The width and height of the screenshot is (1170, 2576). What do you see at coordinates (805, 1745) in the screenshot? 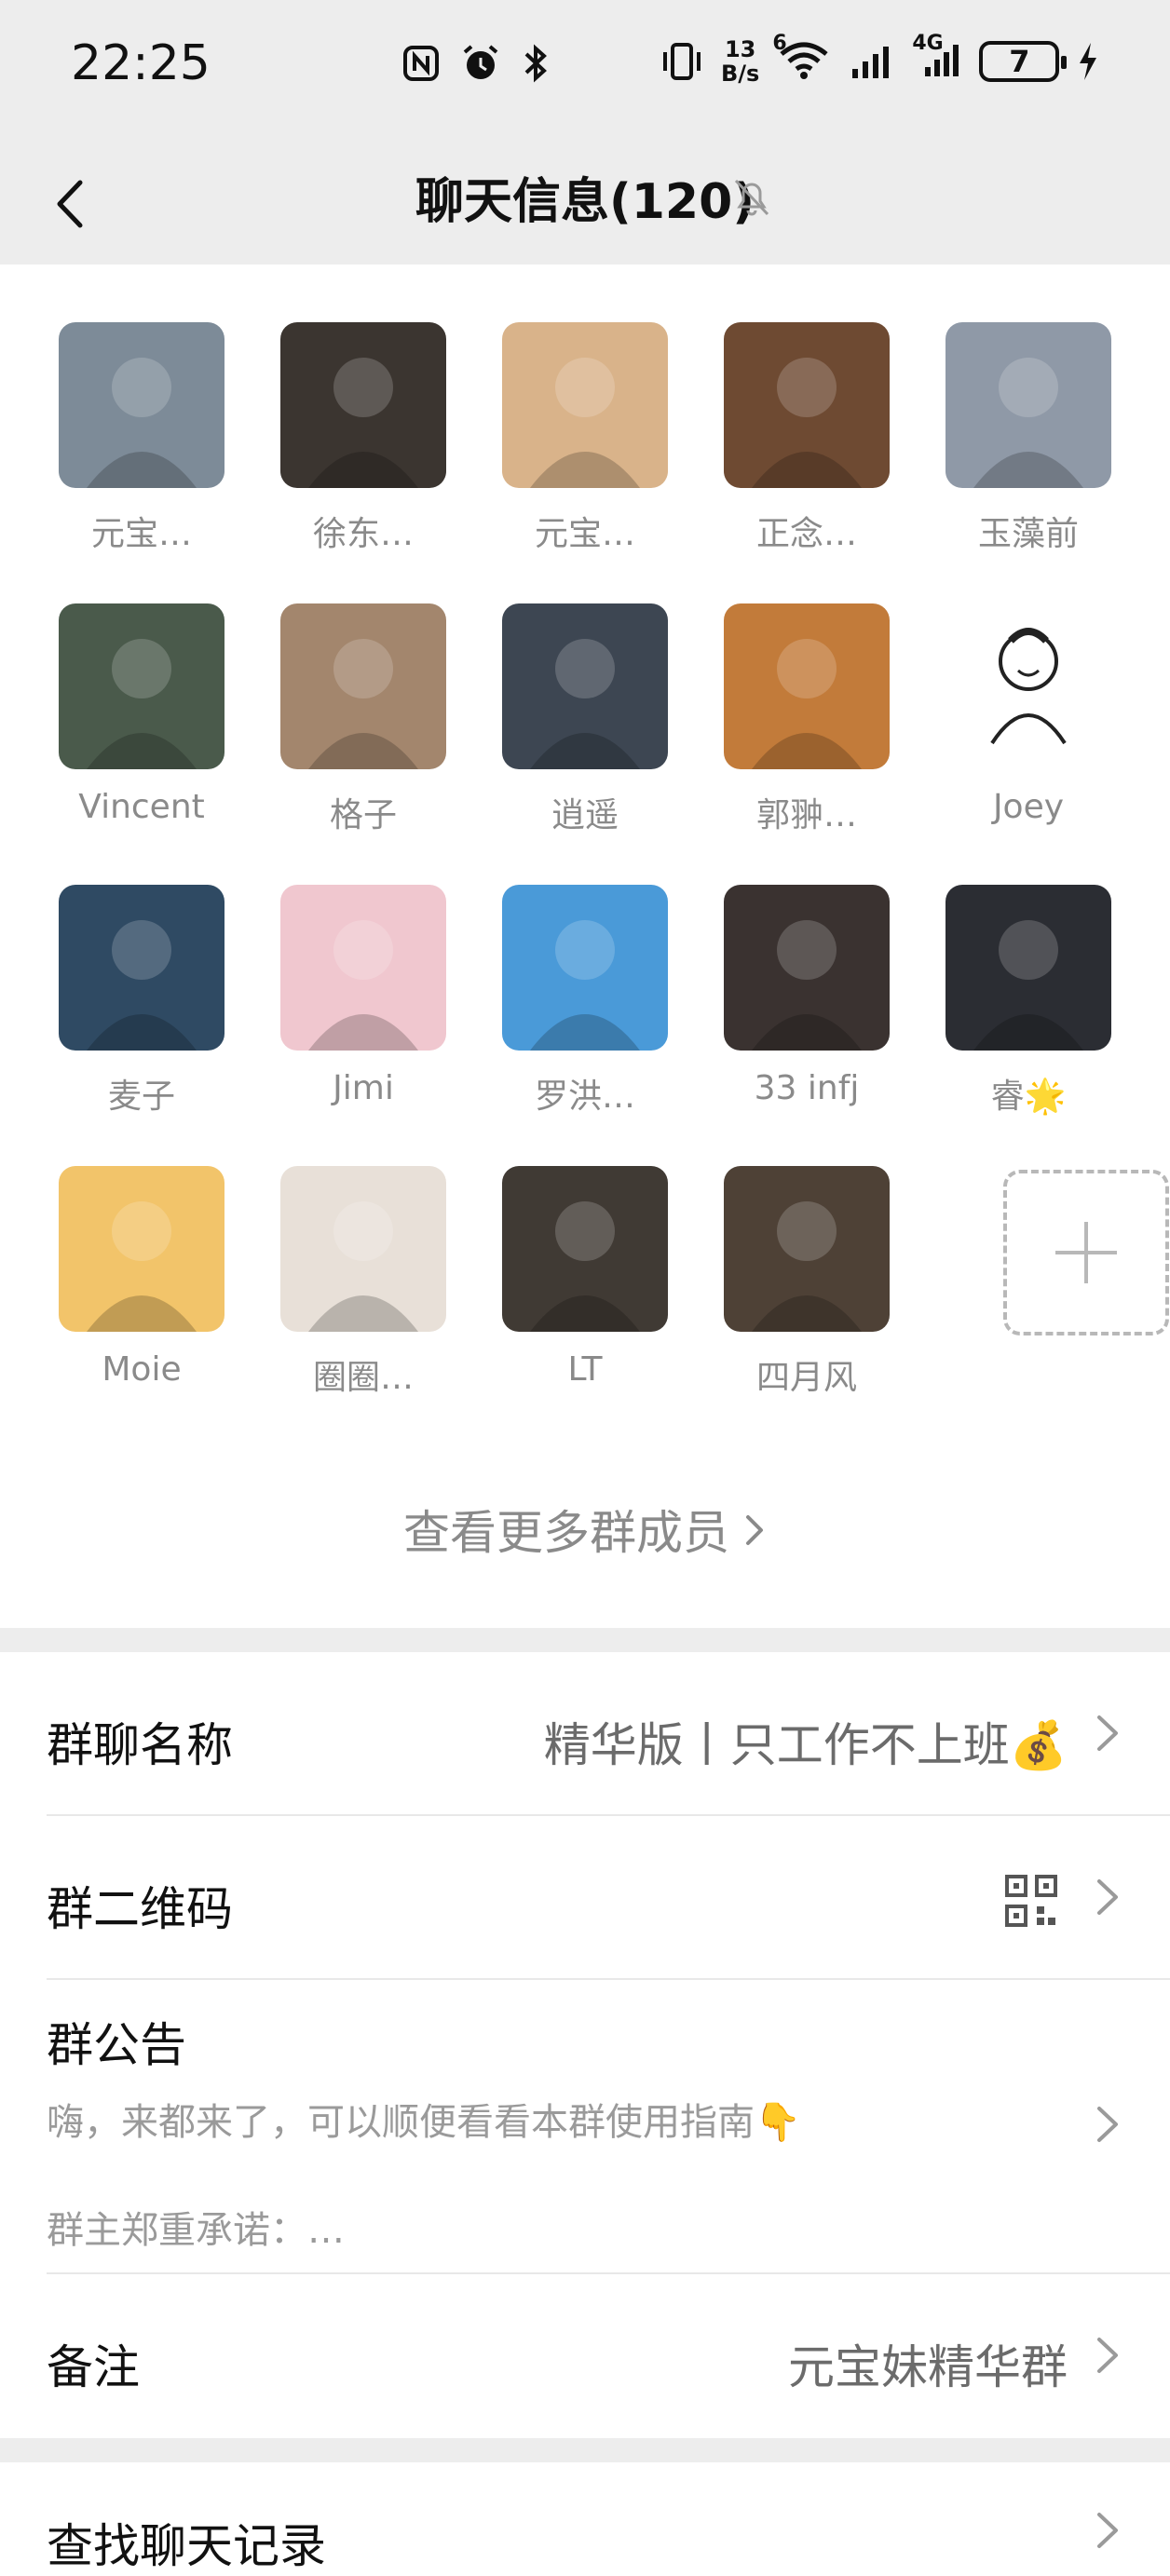
I see `group-name-value: 精华版丨只工作不上班💰` at bounding box center [805, 1745].